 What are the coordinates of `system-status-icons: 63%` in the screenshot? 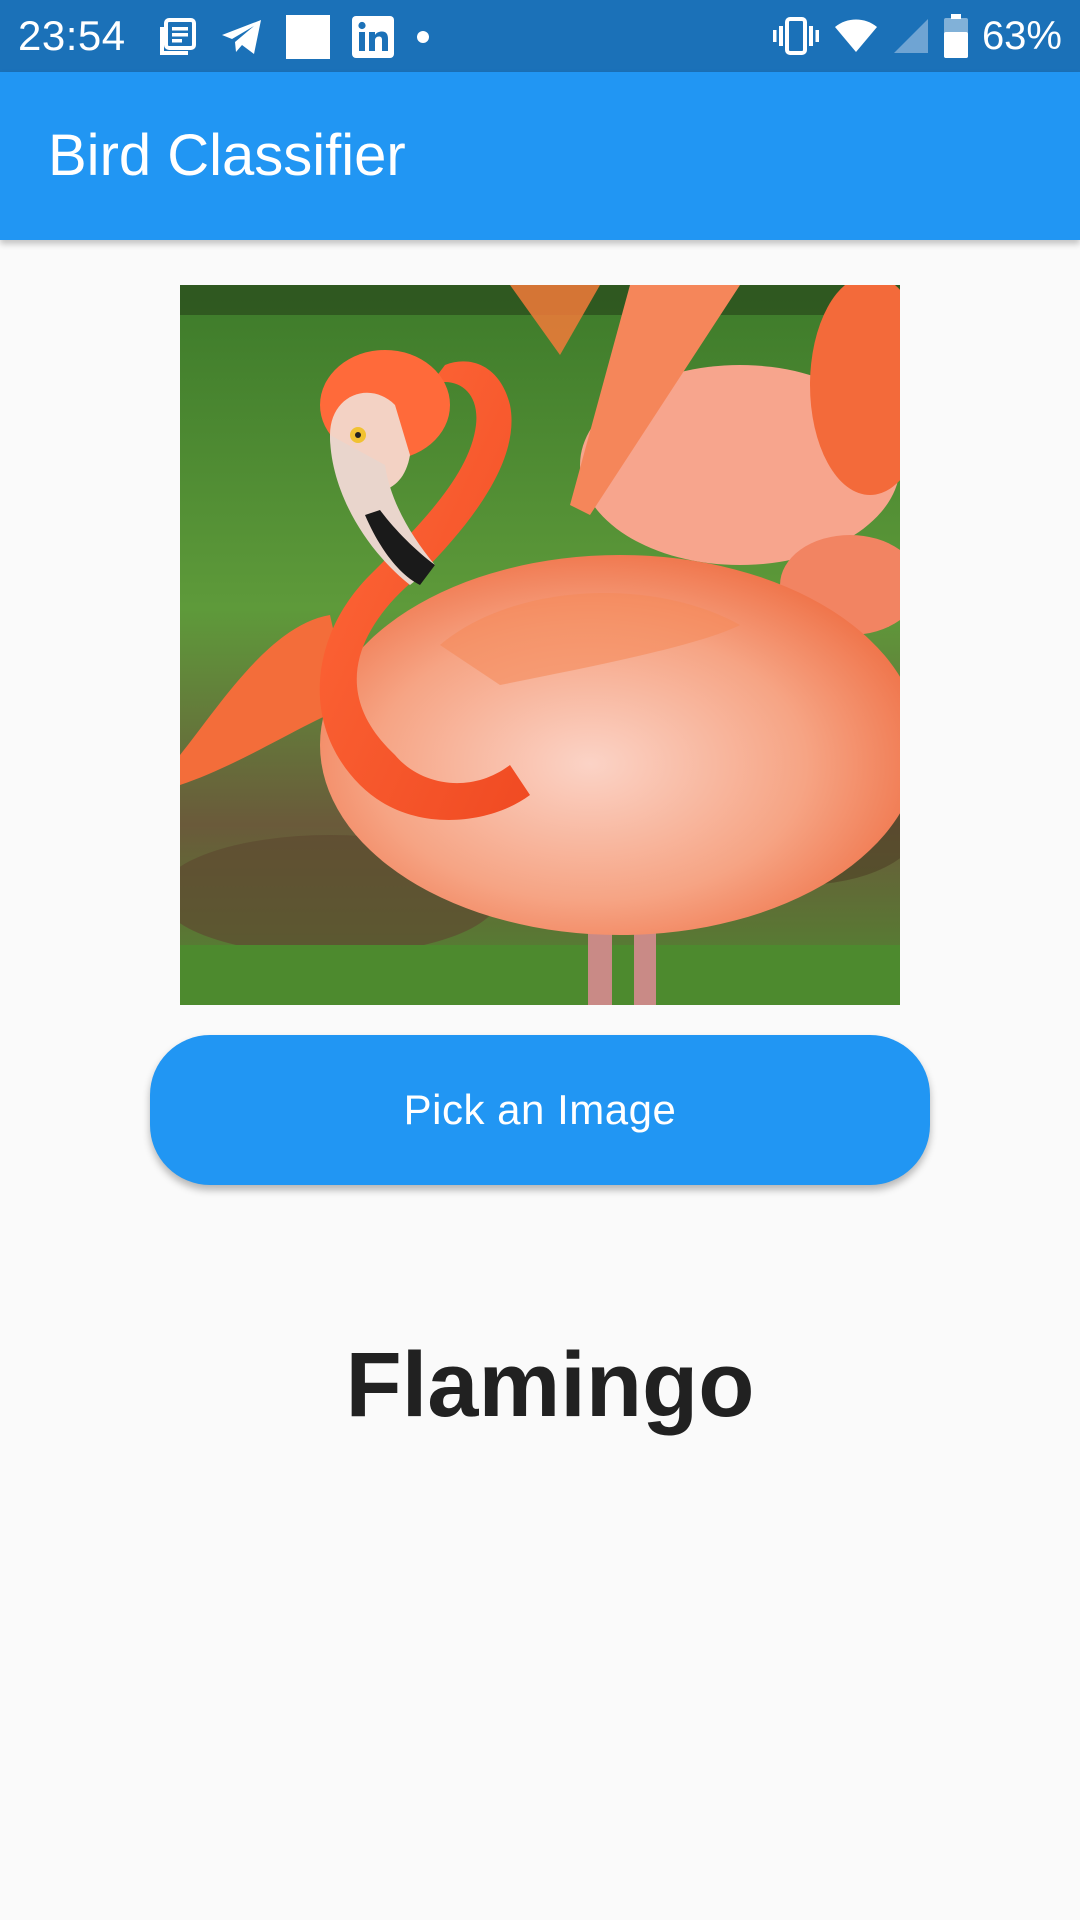 It's located at (917, 36).